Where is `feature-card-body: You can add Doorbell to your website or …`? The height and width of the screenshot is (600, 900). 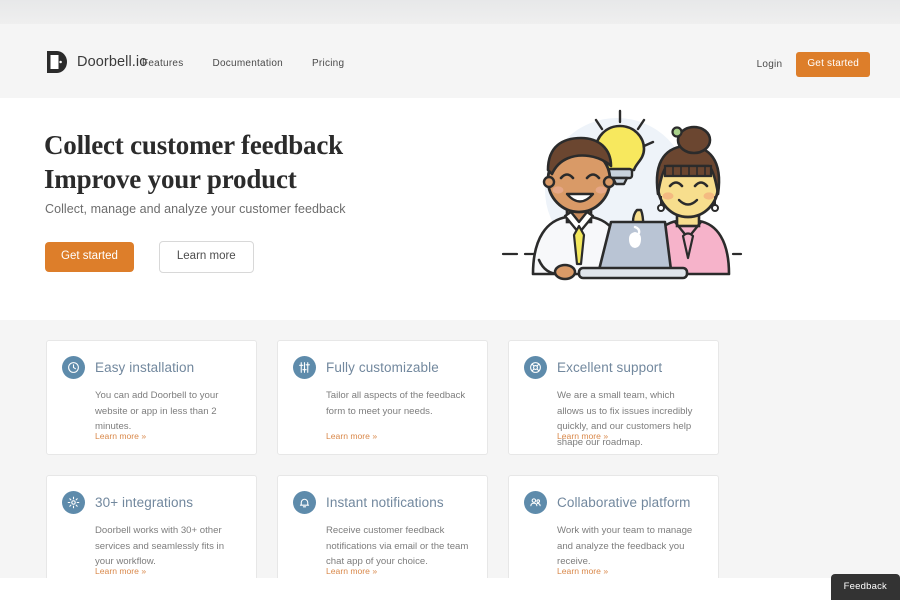
feature-card-body: You can add Doorbell to your website or … is located at coordinates (157, 411).